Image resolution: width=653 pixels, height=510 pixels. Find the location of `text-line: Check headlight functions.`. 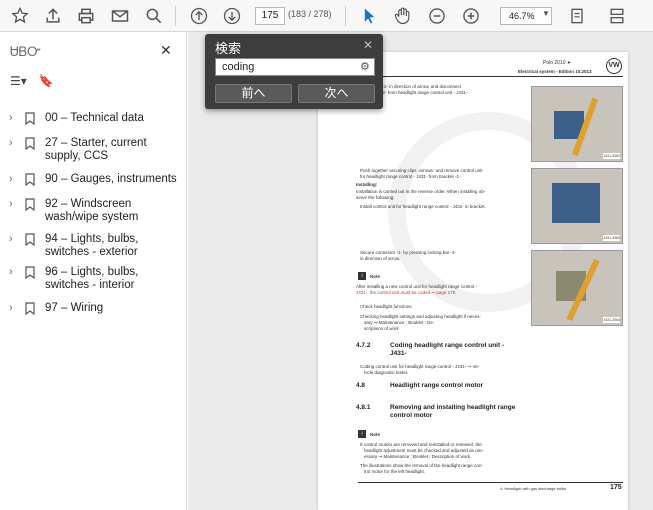

text-line: Check headlight functions. is located at coordinates (386, 306).